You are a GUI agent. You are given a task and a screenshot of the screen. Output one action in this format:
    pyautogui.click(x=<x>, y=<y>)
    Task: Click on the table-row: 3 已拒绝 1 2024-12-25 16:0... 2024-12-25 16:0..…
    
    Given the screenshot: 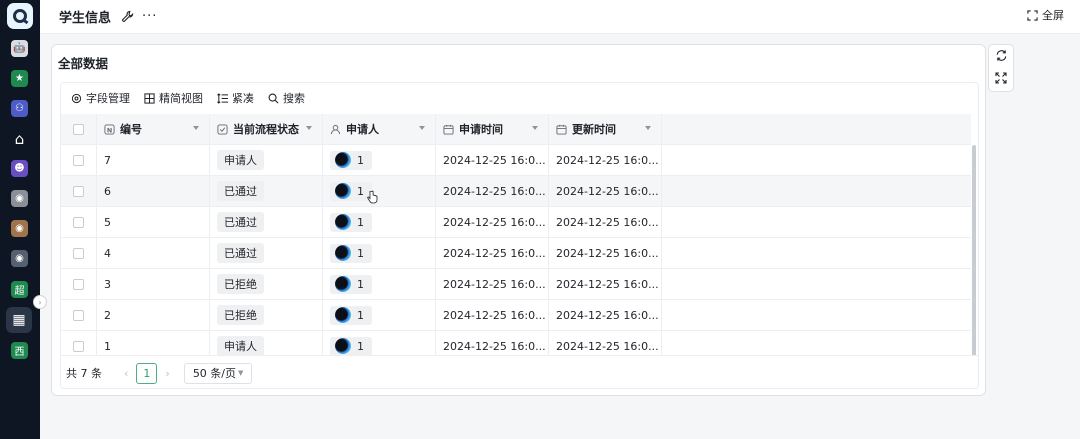 What is the action you would take?
    pyautogui.click(x=516, y=284)
    